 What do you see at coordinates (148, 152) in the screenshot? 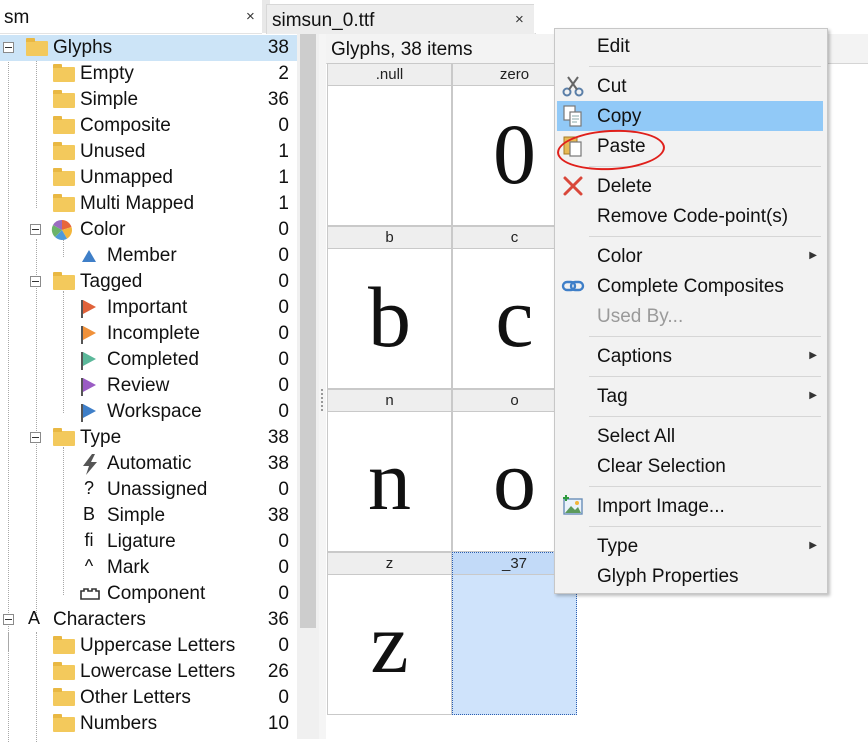
I see `tree-item-unused: Unused 1` at bounding box center [148, 152].